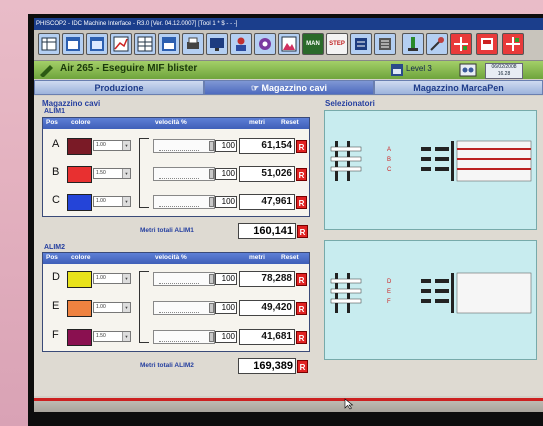 Image resolution: width=543 pixels, height=426 pixels. Describe the element at coordinates (55, 335) in the screenshot. I see `pos-label: F` at that location.